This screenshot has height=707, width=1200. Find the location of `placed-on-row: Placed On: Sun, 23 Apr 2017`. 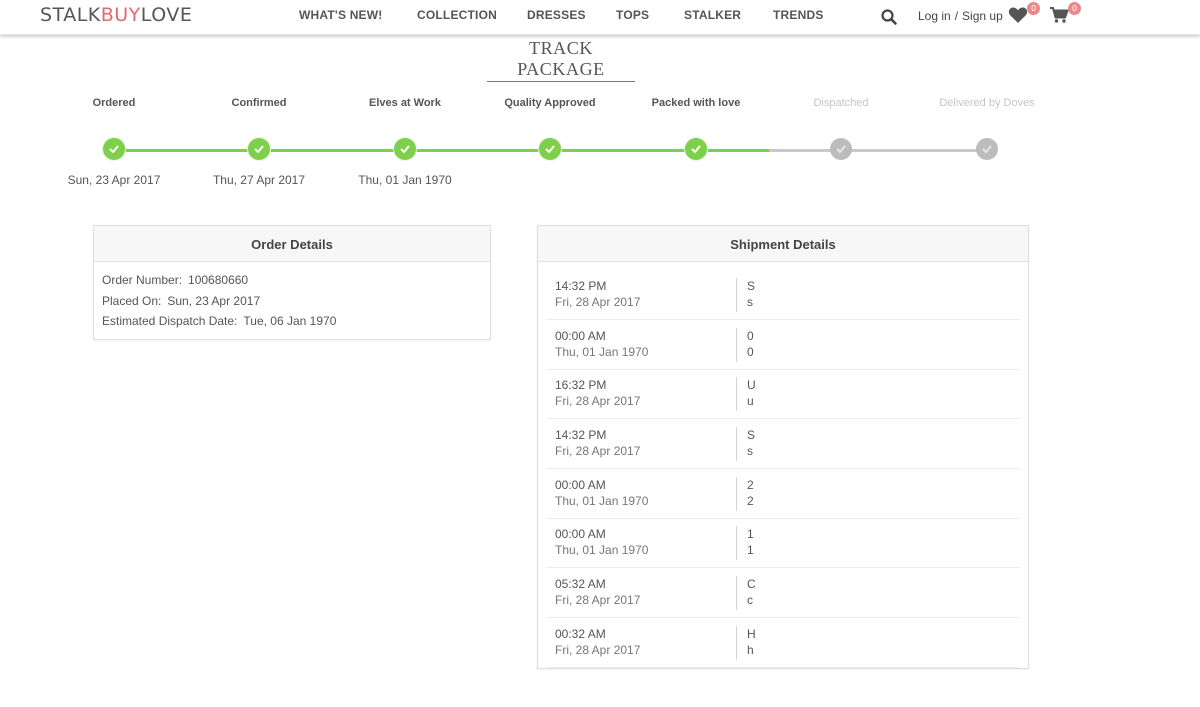

placed-on-row: Placed On: Sun, 23 Apr 2017 is located at coordinates (292, 304).